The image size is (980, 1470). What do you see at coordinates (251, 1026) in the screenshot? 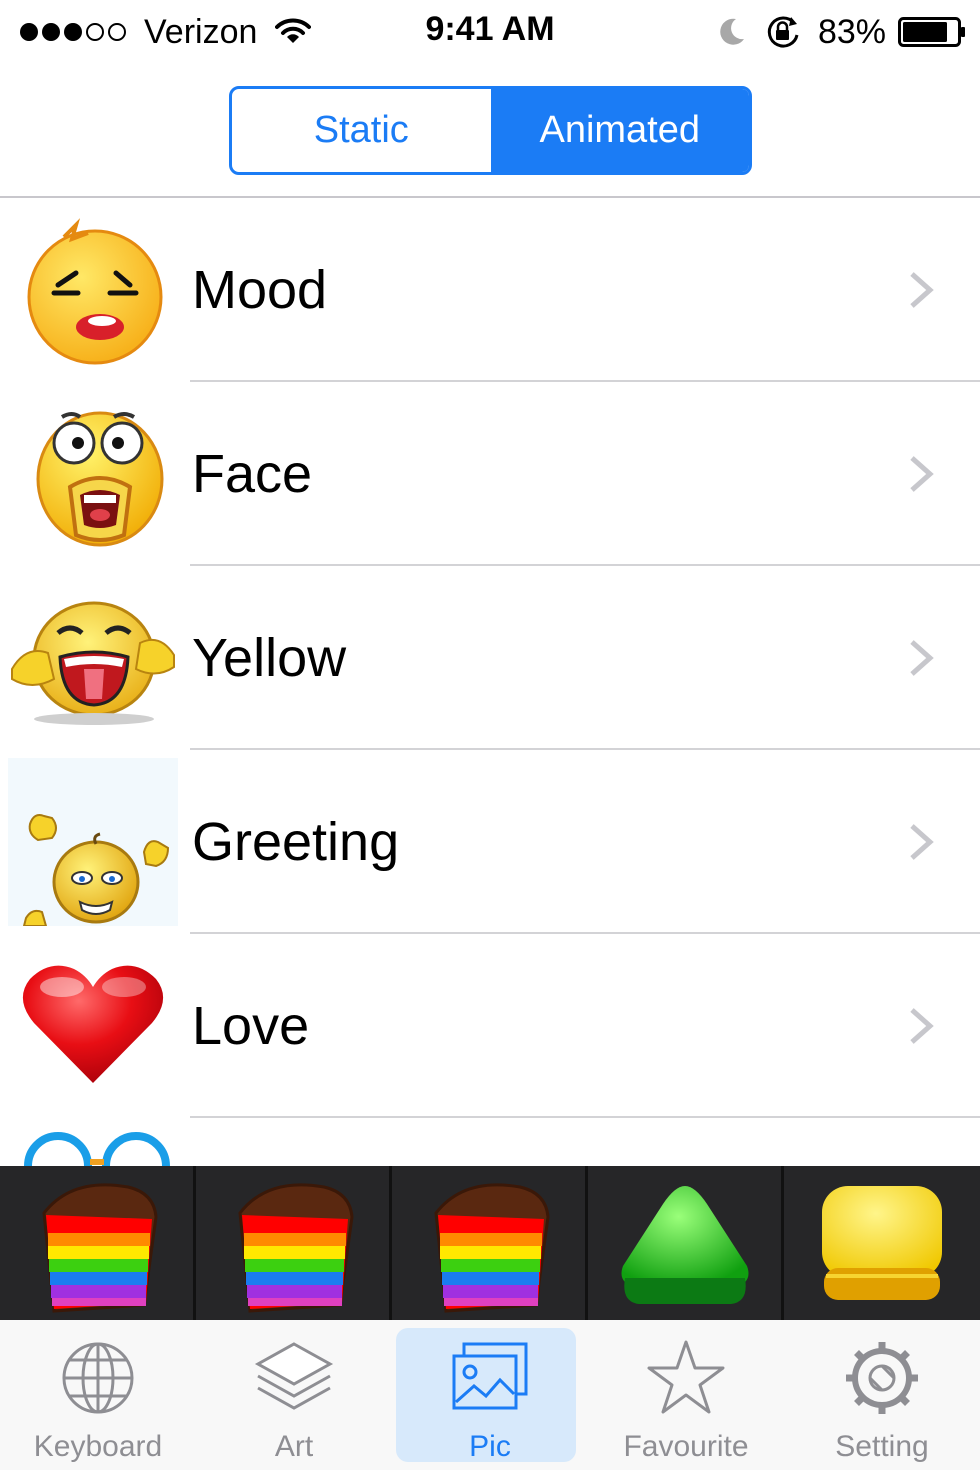
I see `category-label: Love` at bounding box center [251, 1026].